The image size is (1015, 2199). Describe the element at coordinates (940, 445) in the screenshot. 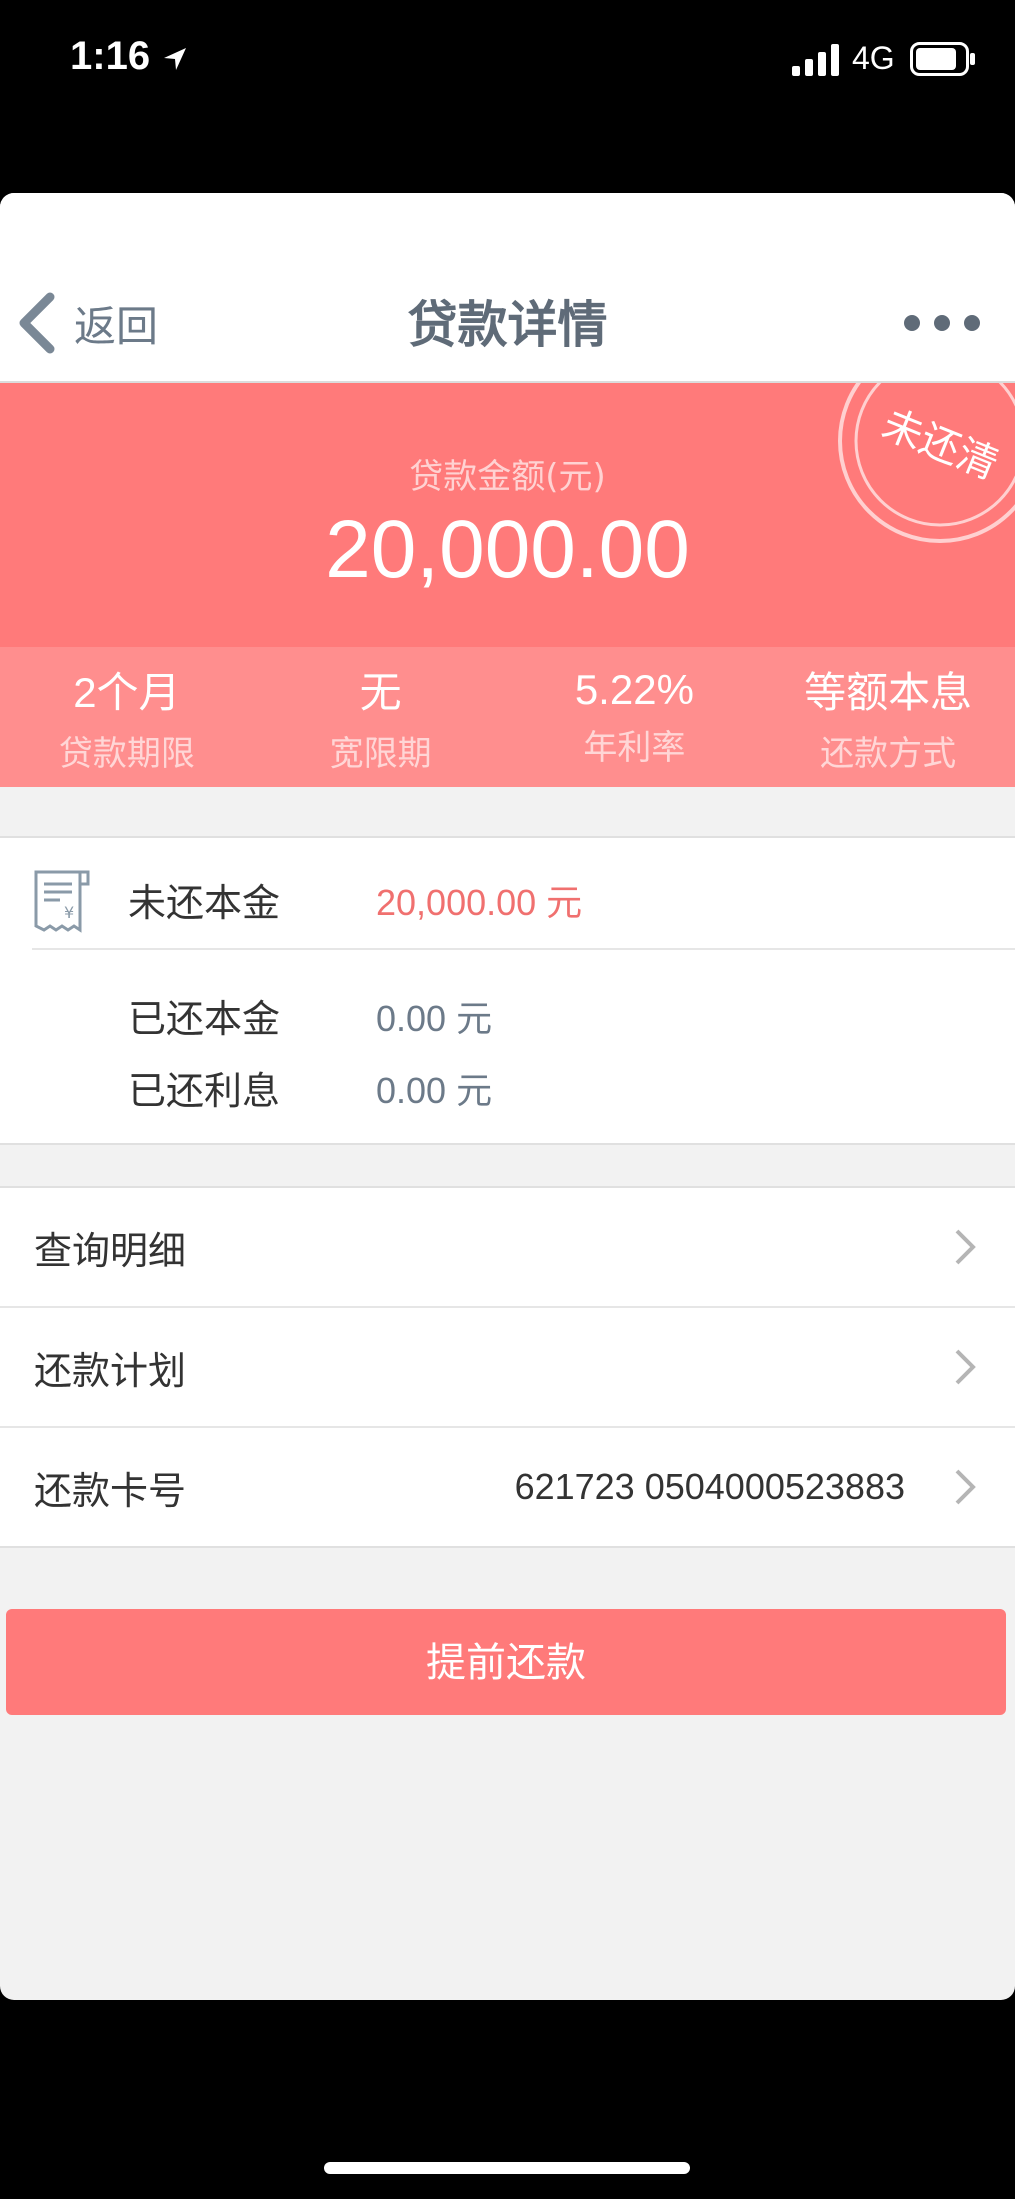

I see `stamp-text: 未还清` at that location.